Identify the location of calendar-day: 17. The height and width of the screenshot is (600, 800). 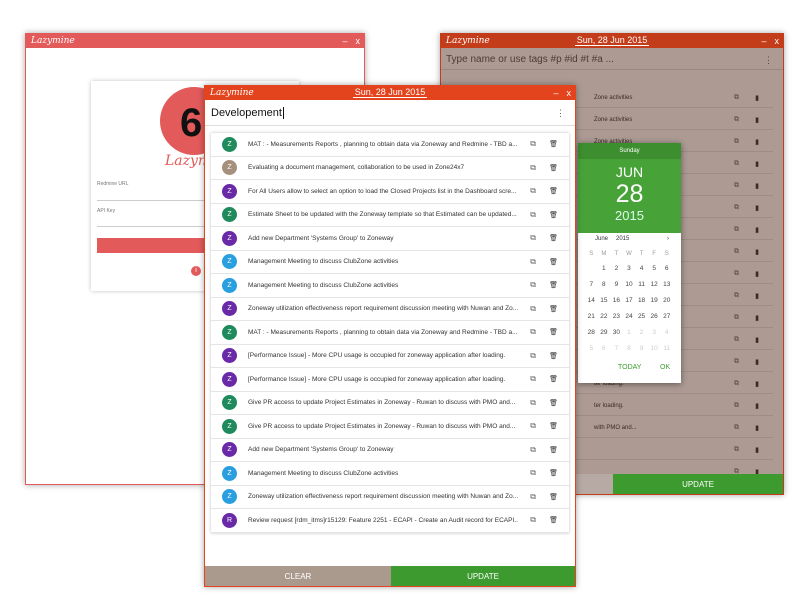
(629, 300).